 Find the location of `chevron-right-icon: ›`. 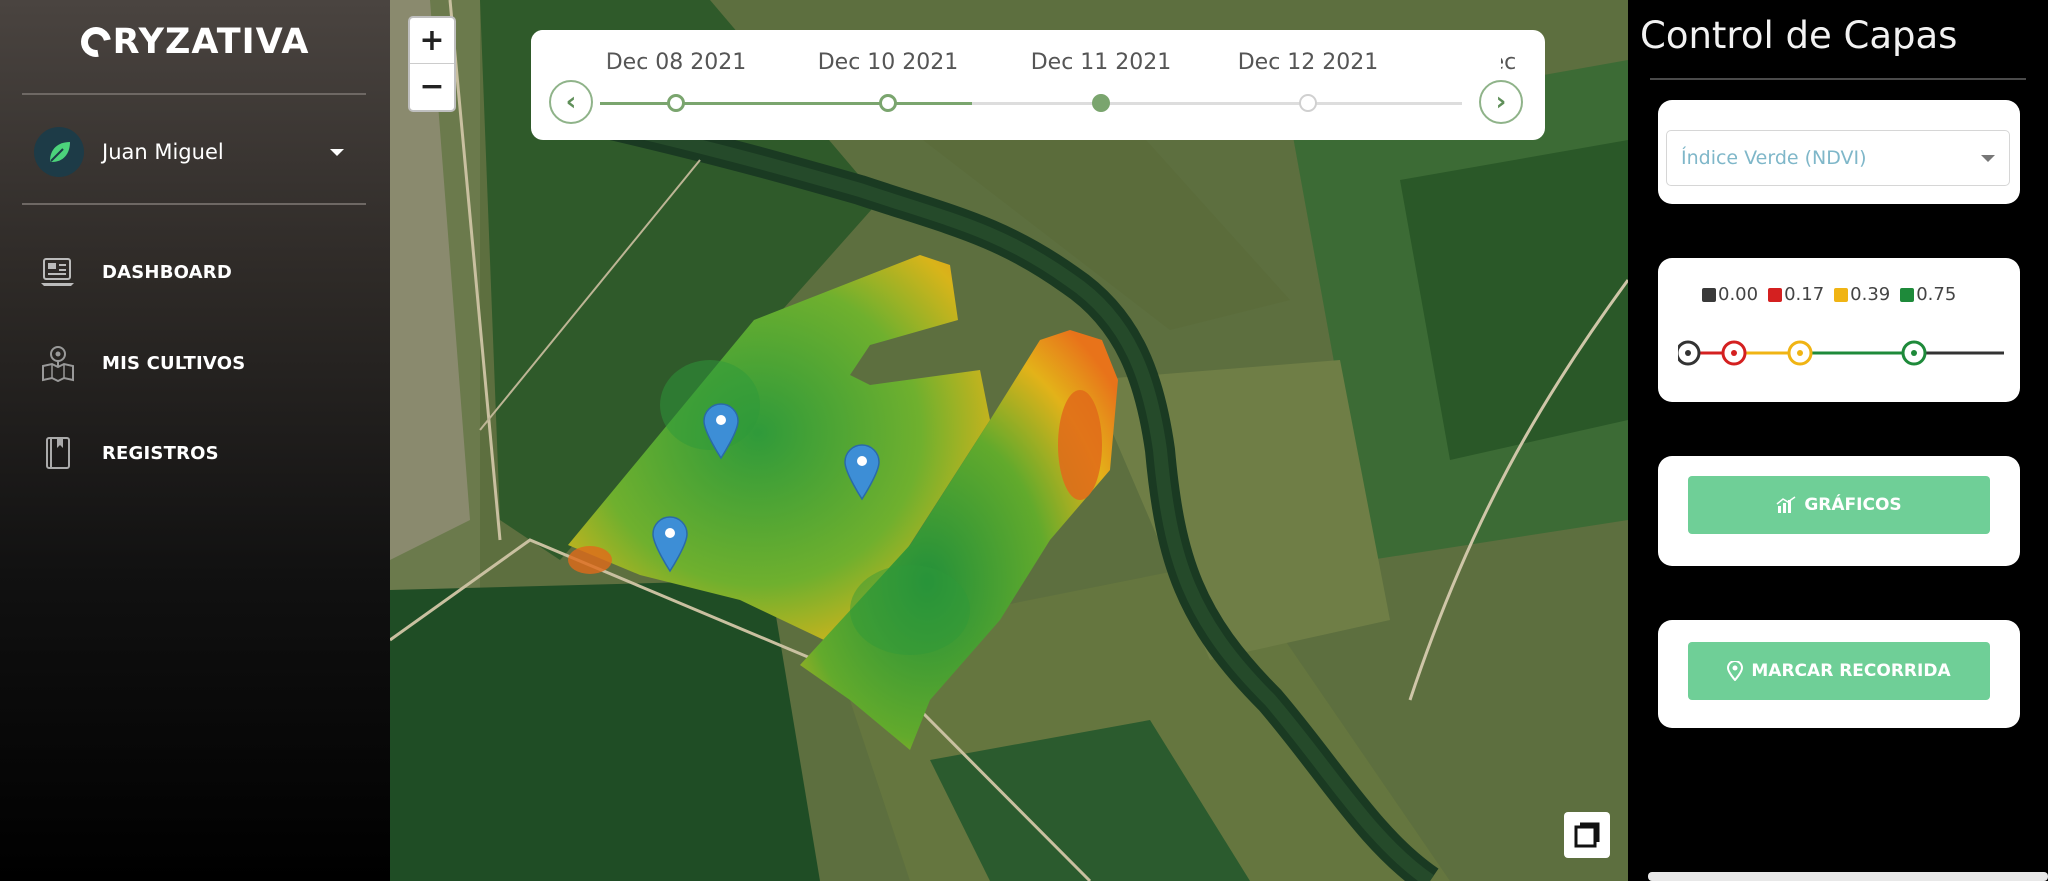

chevron-right-icon: › is located at coordinates (1501, 102).